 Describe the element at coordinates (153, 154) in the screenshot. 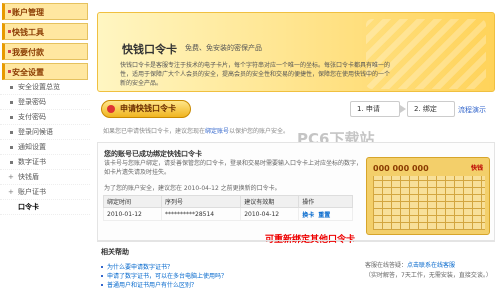

I see `bound-title: 您的账号已成功绑定快钱口令卡` at that location.